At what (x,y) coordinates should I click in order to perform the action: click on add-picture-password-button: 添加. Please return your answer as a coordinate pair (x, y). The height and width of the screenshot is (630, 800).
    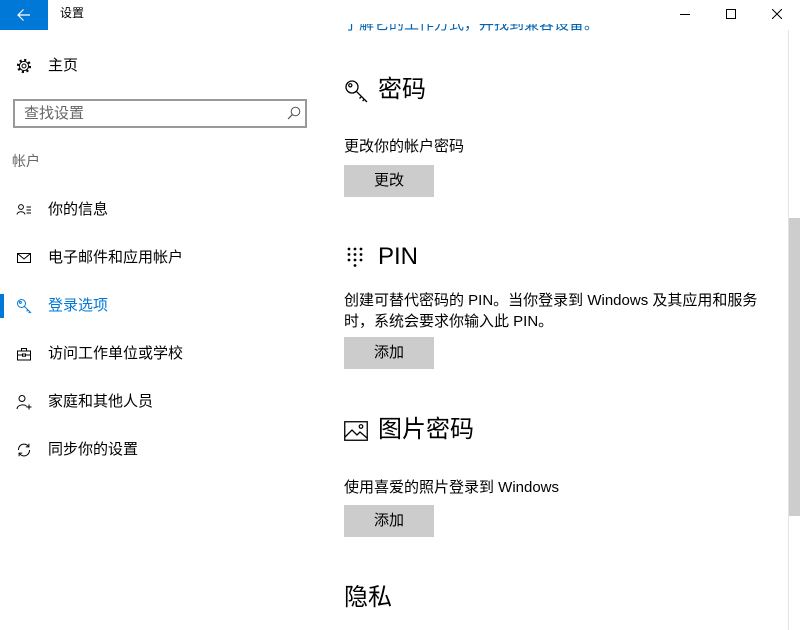
    Looking at the image, I should click on (389, 521).